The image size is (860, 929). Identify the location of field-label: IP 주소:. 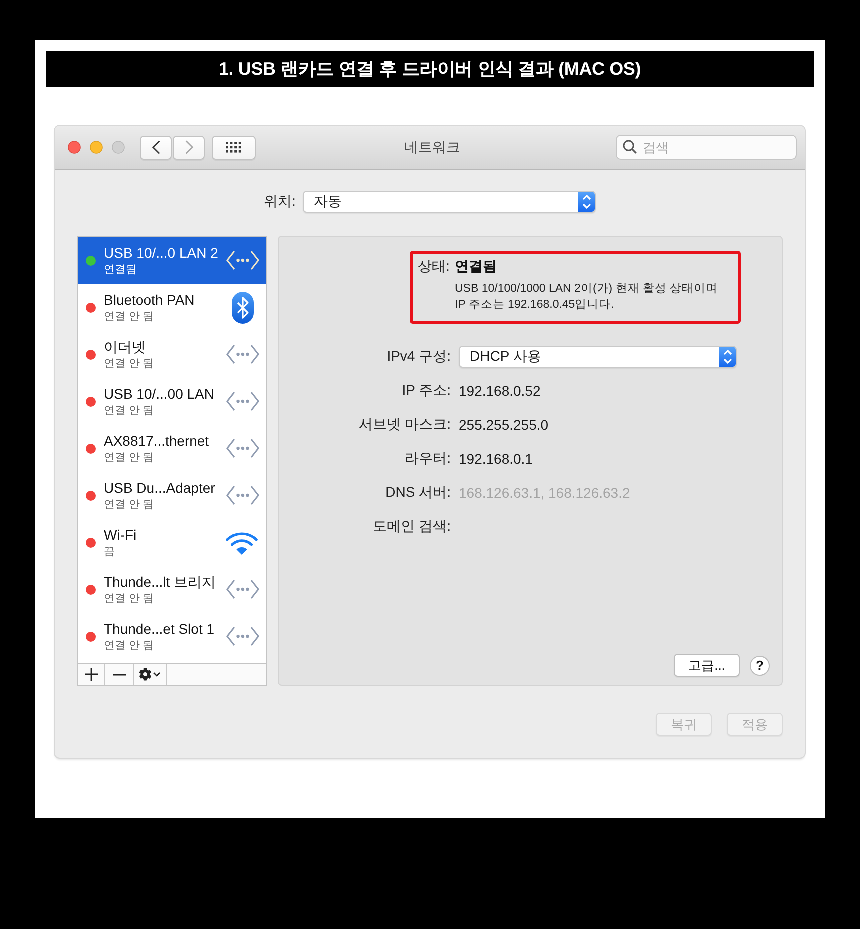
(426, 391).